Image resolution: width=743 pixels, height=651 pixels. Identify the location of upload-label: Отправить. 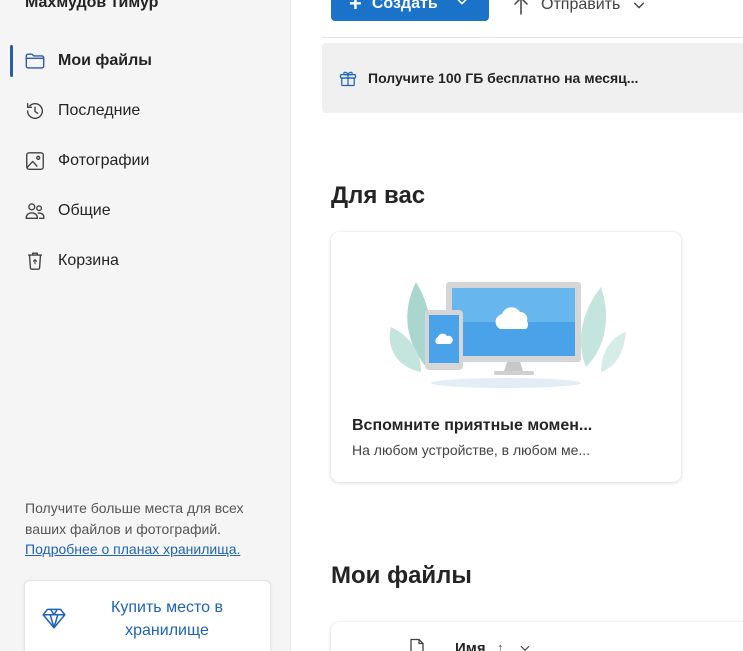
(581, 6).